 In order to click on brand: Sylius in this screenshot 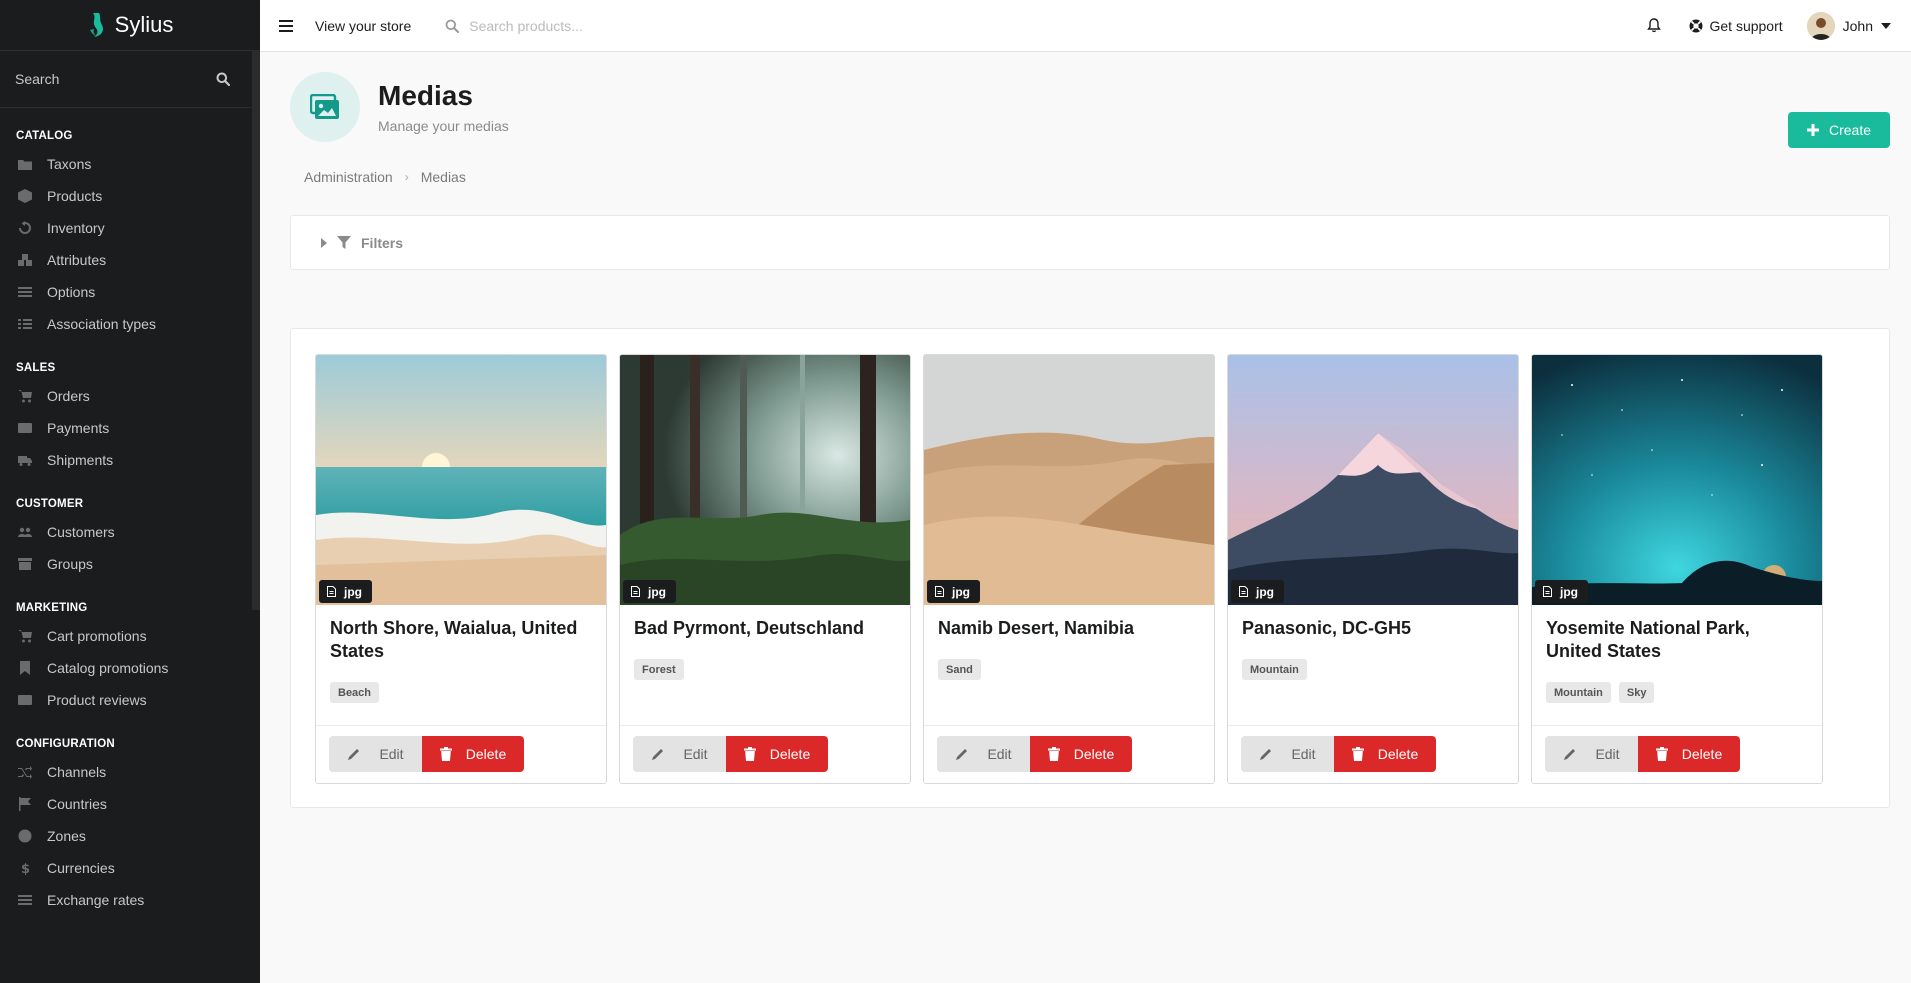, I will do `click(130, 25)`.